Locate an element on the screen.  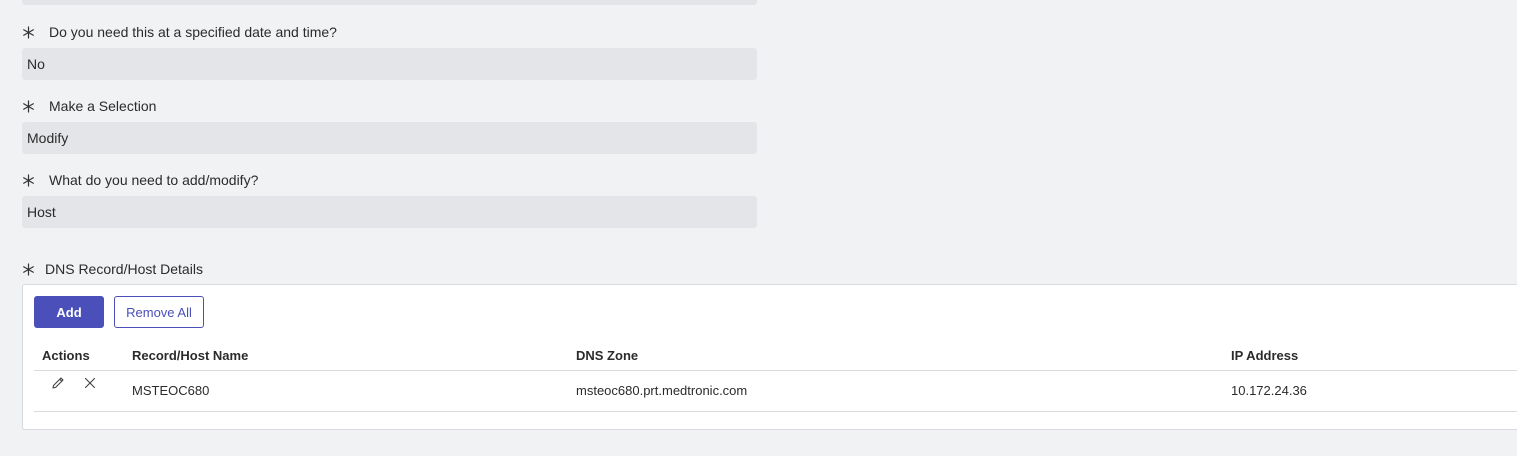
column-header-ip-address: IP Address is located at coordinates (1264, 355).